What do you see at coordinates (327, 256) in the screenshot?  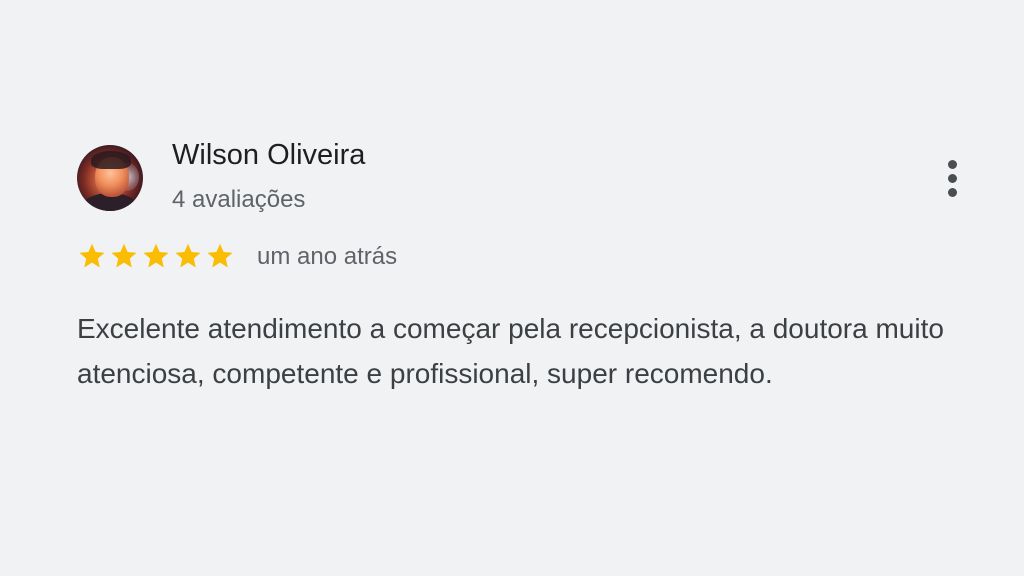 I see `review-time: um ano atrás` at bounding box center [327, 256].